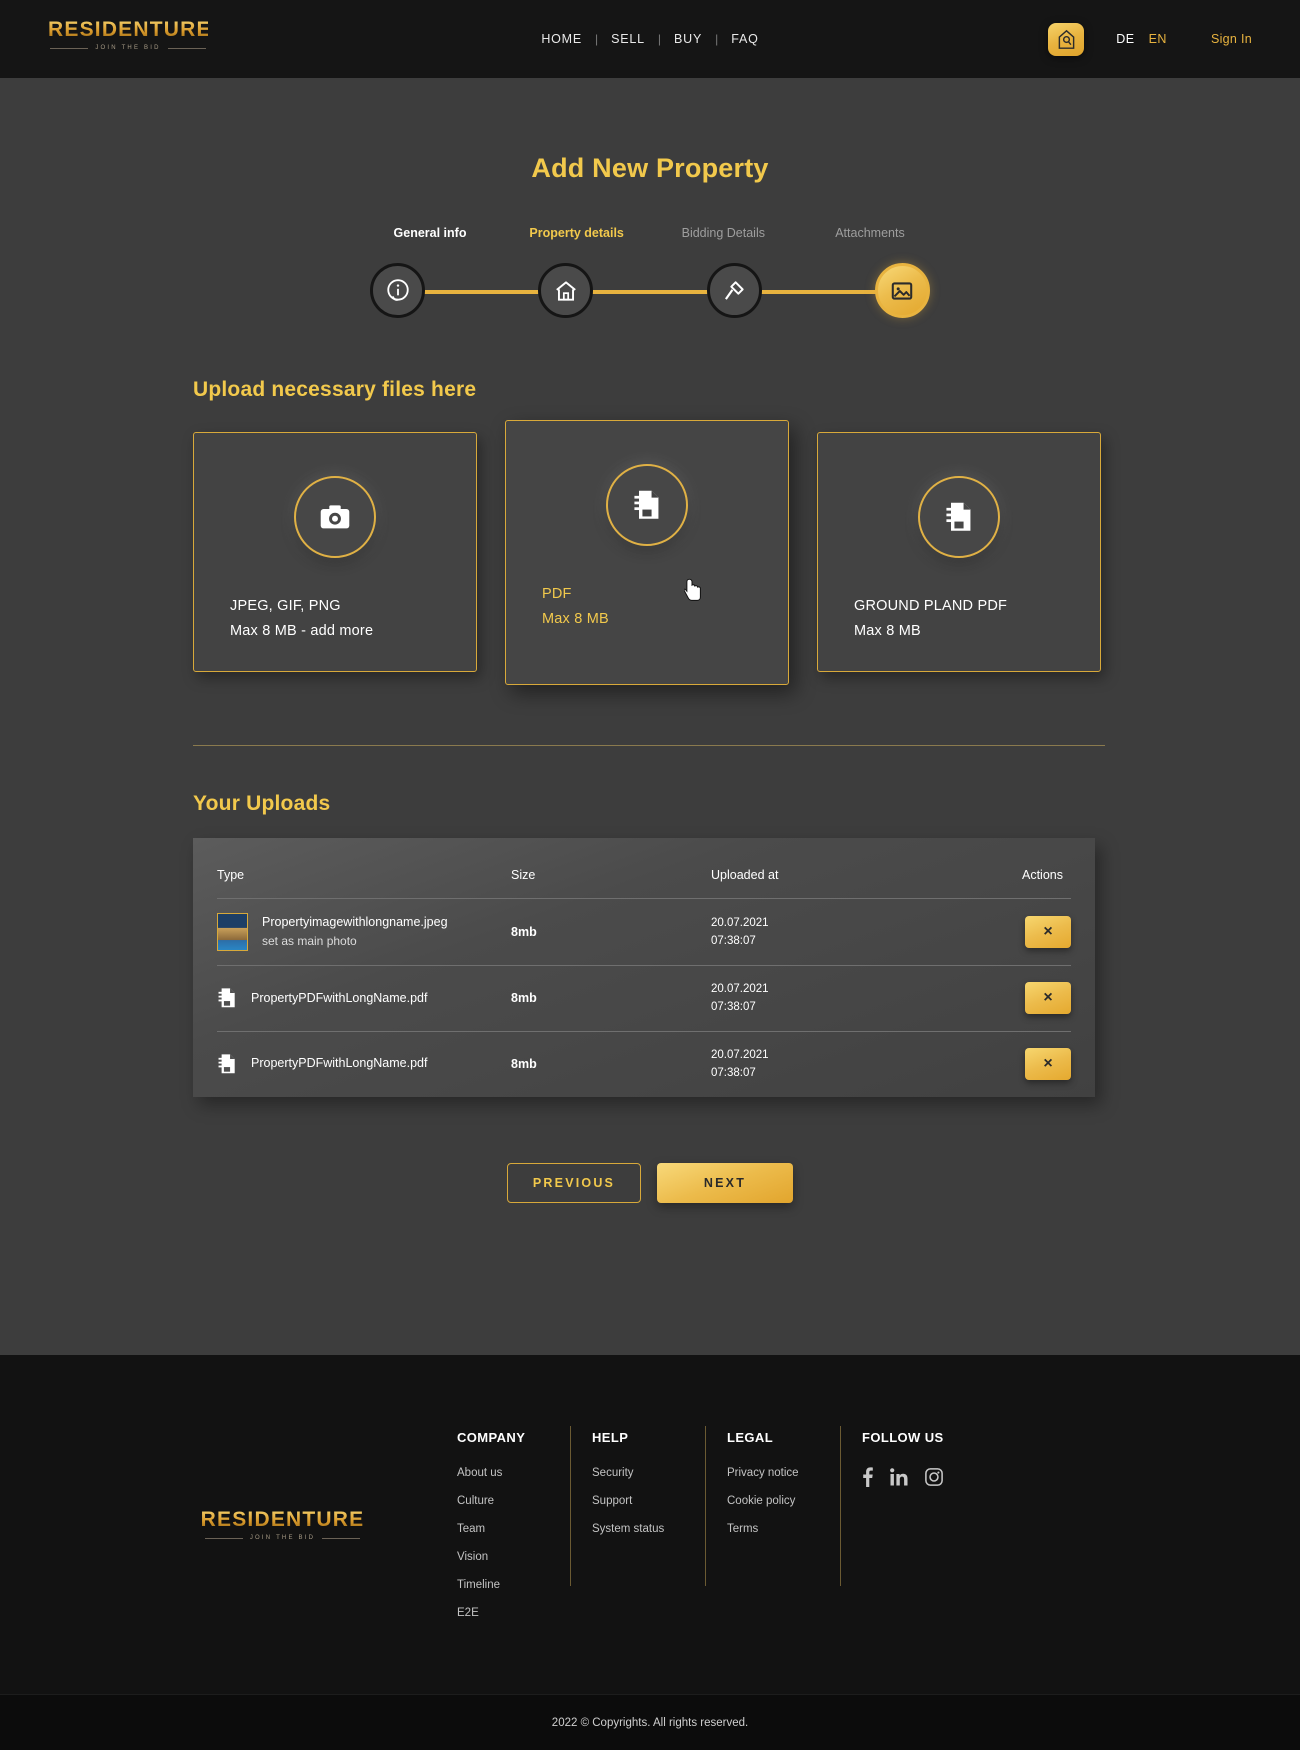 The height and width of the screenshot is (1750, 1300). Describe the element at coordinates (899, 1477) in the screenshot. I see `linkedin-icon` at that location.